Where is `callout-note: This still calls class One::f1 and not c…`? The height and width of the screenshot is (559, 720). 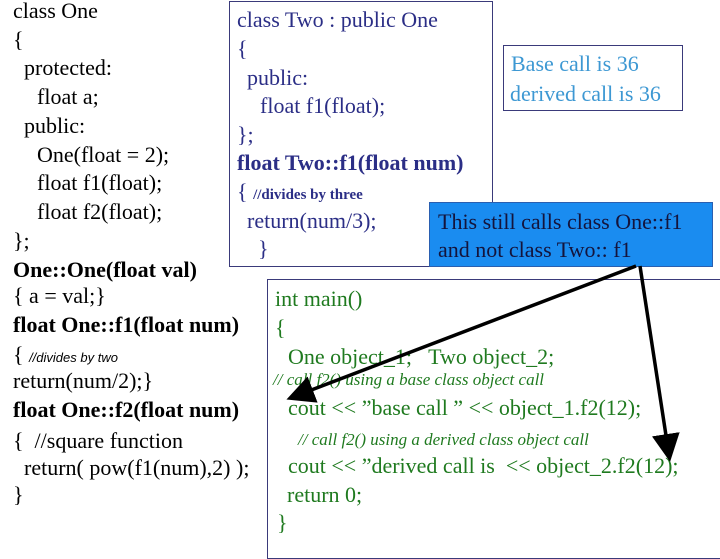 callout-note: This still calls class One::f1 and not c… is located at coordinates (571, 234).